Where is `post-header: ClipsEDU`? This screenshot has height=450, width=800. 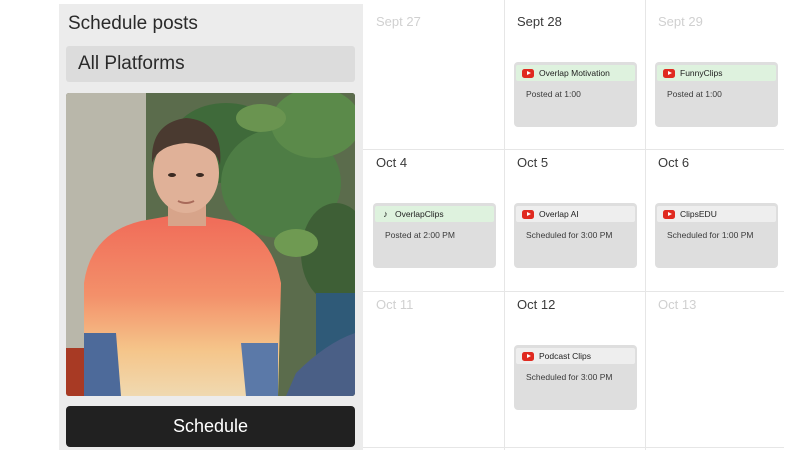
post-header: ClipsEDU is located at coordinates (716, 214).